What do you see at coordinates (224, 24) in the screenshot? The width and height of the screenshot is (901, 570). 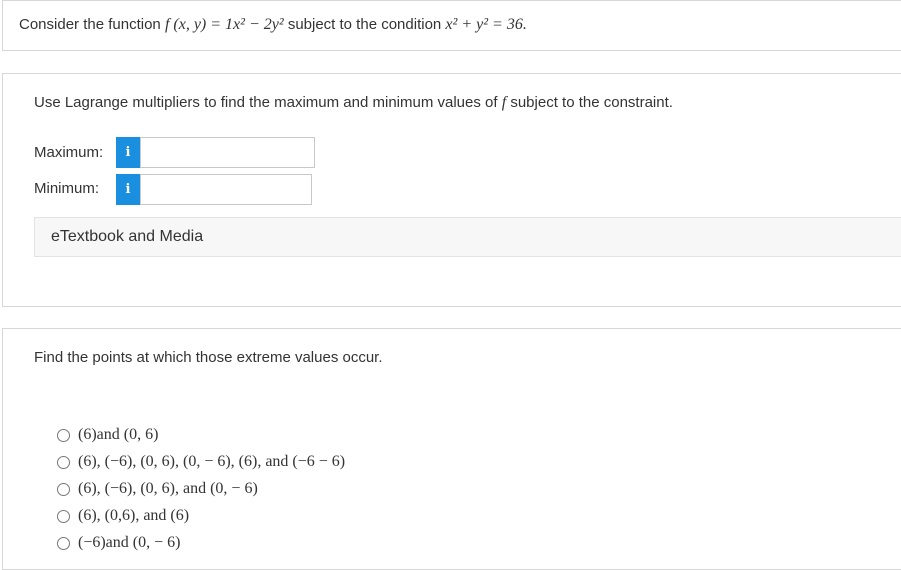 I see `function-expression: f (x, y) = 1x² − 2y²` at bounding box center [224, 24].